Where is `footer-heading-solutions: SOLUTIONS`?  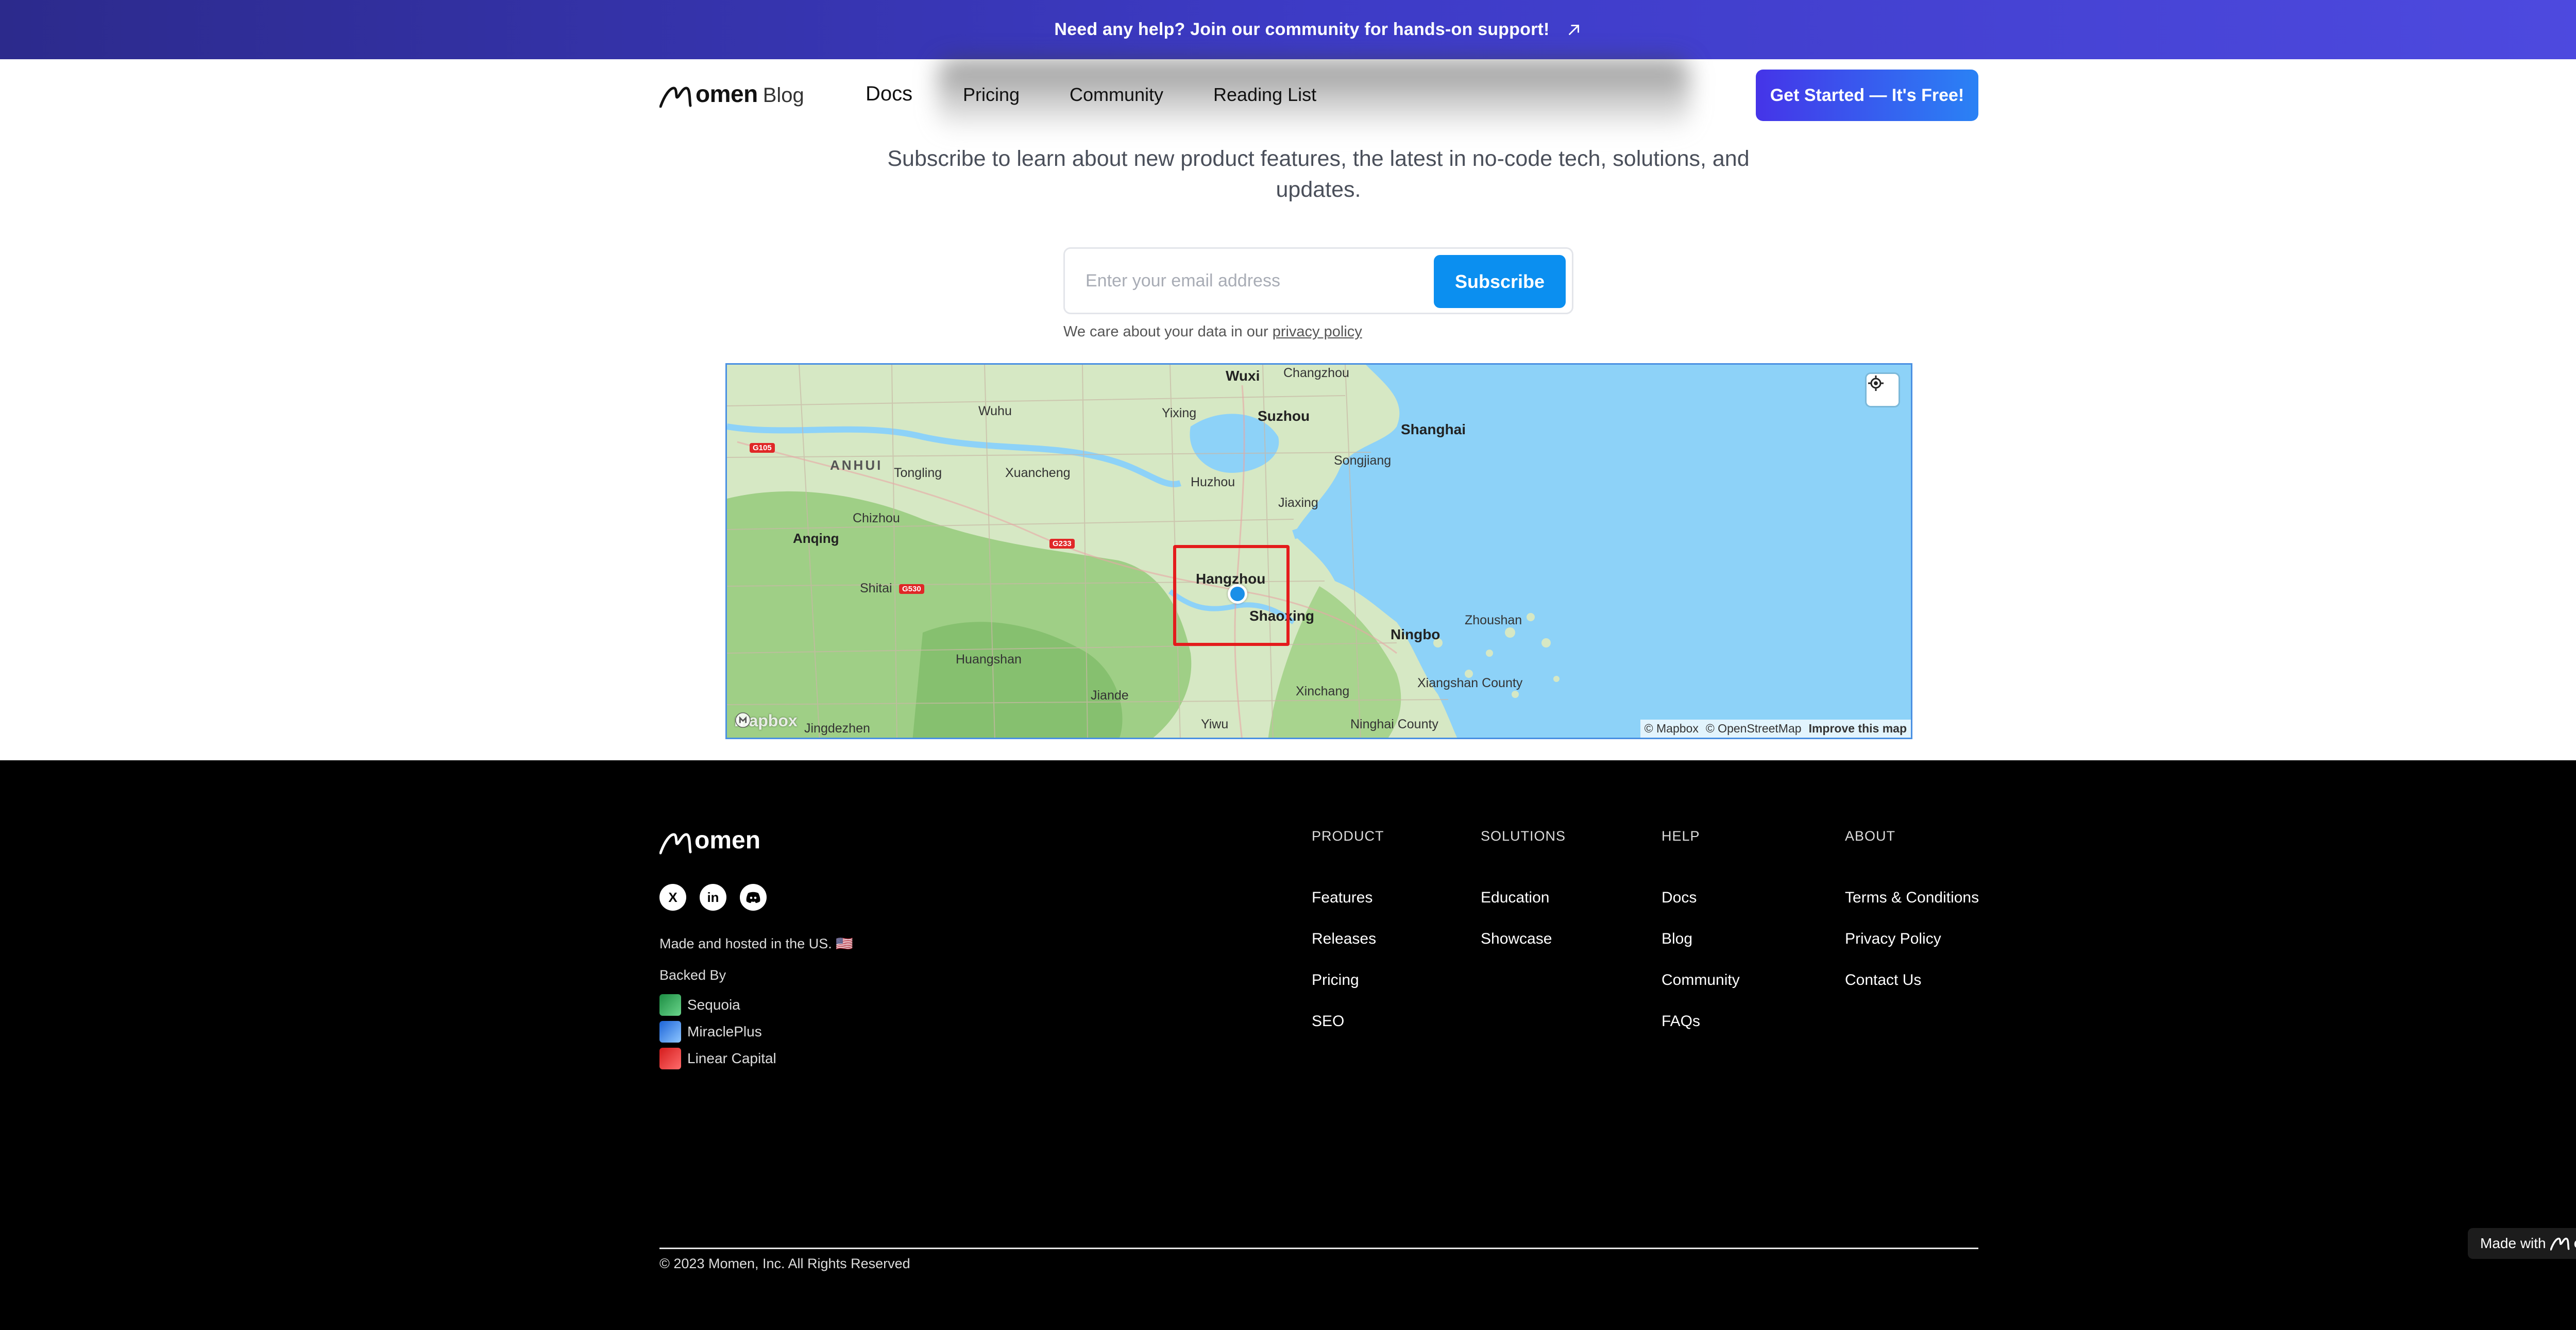 footer-heading-solutions: SOLUTIONS is located at coordinates (1523, 836).